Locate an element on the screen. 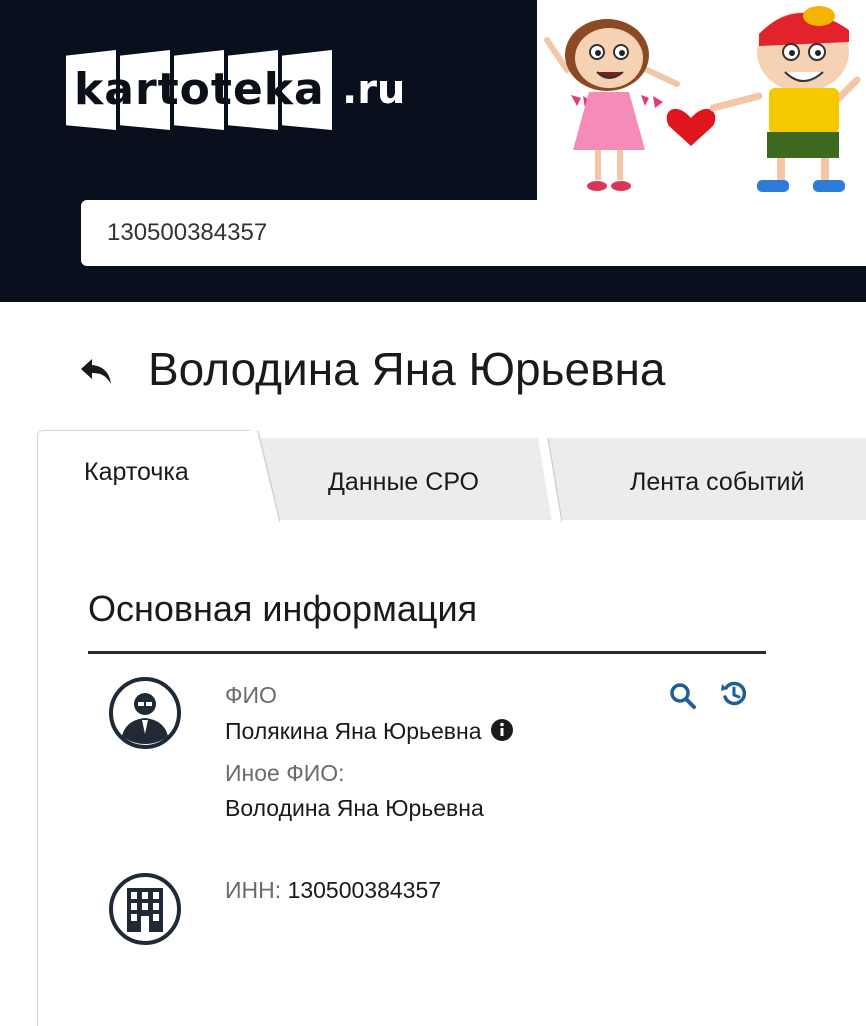 This screenshot has width=866, height=1026. info-icon is located at coordinates (502, 730).